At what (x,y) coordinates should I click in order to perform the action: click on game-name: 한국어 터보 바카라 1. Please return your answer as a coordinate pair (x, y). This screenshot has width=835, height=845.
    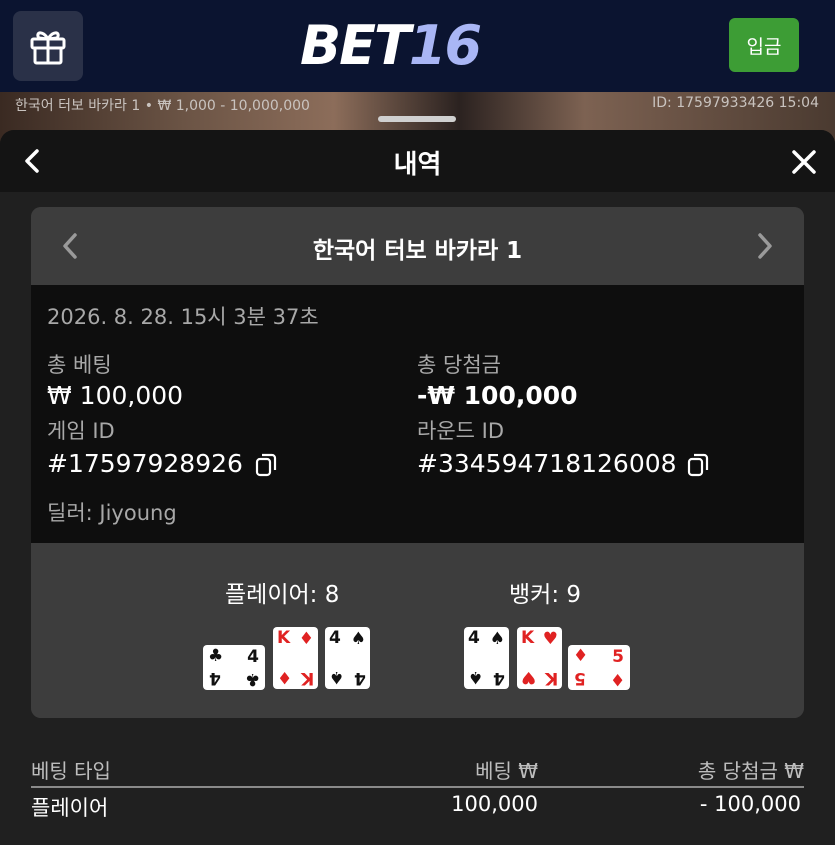
    Looking at the image, I should click on (417, 251).